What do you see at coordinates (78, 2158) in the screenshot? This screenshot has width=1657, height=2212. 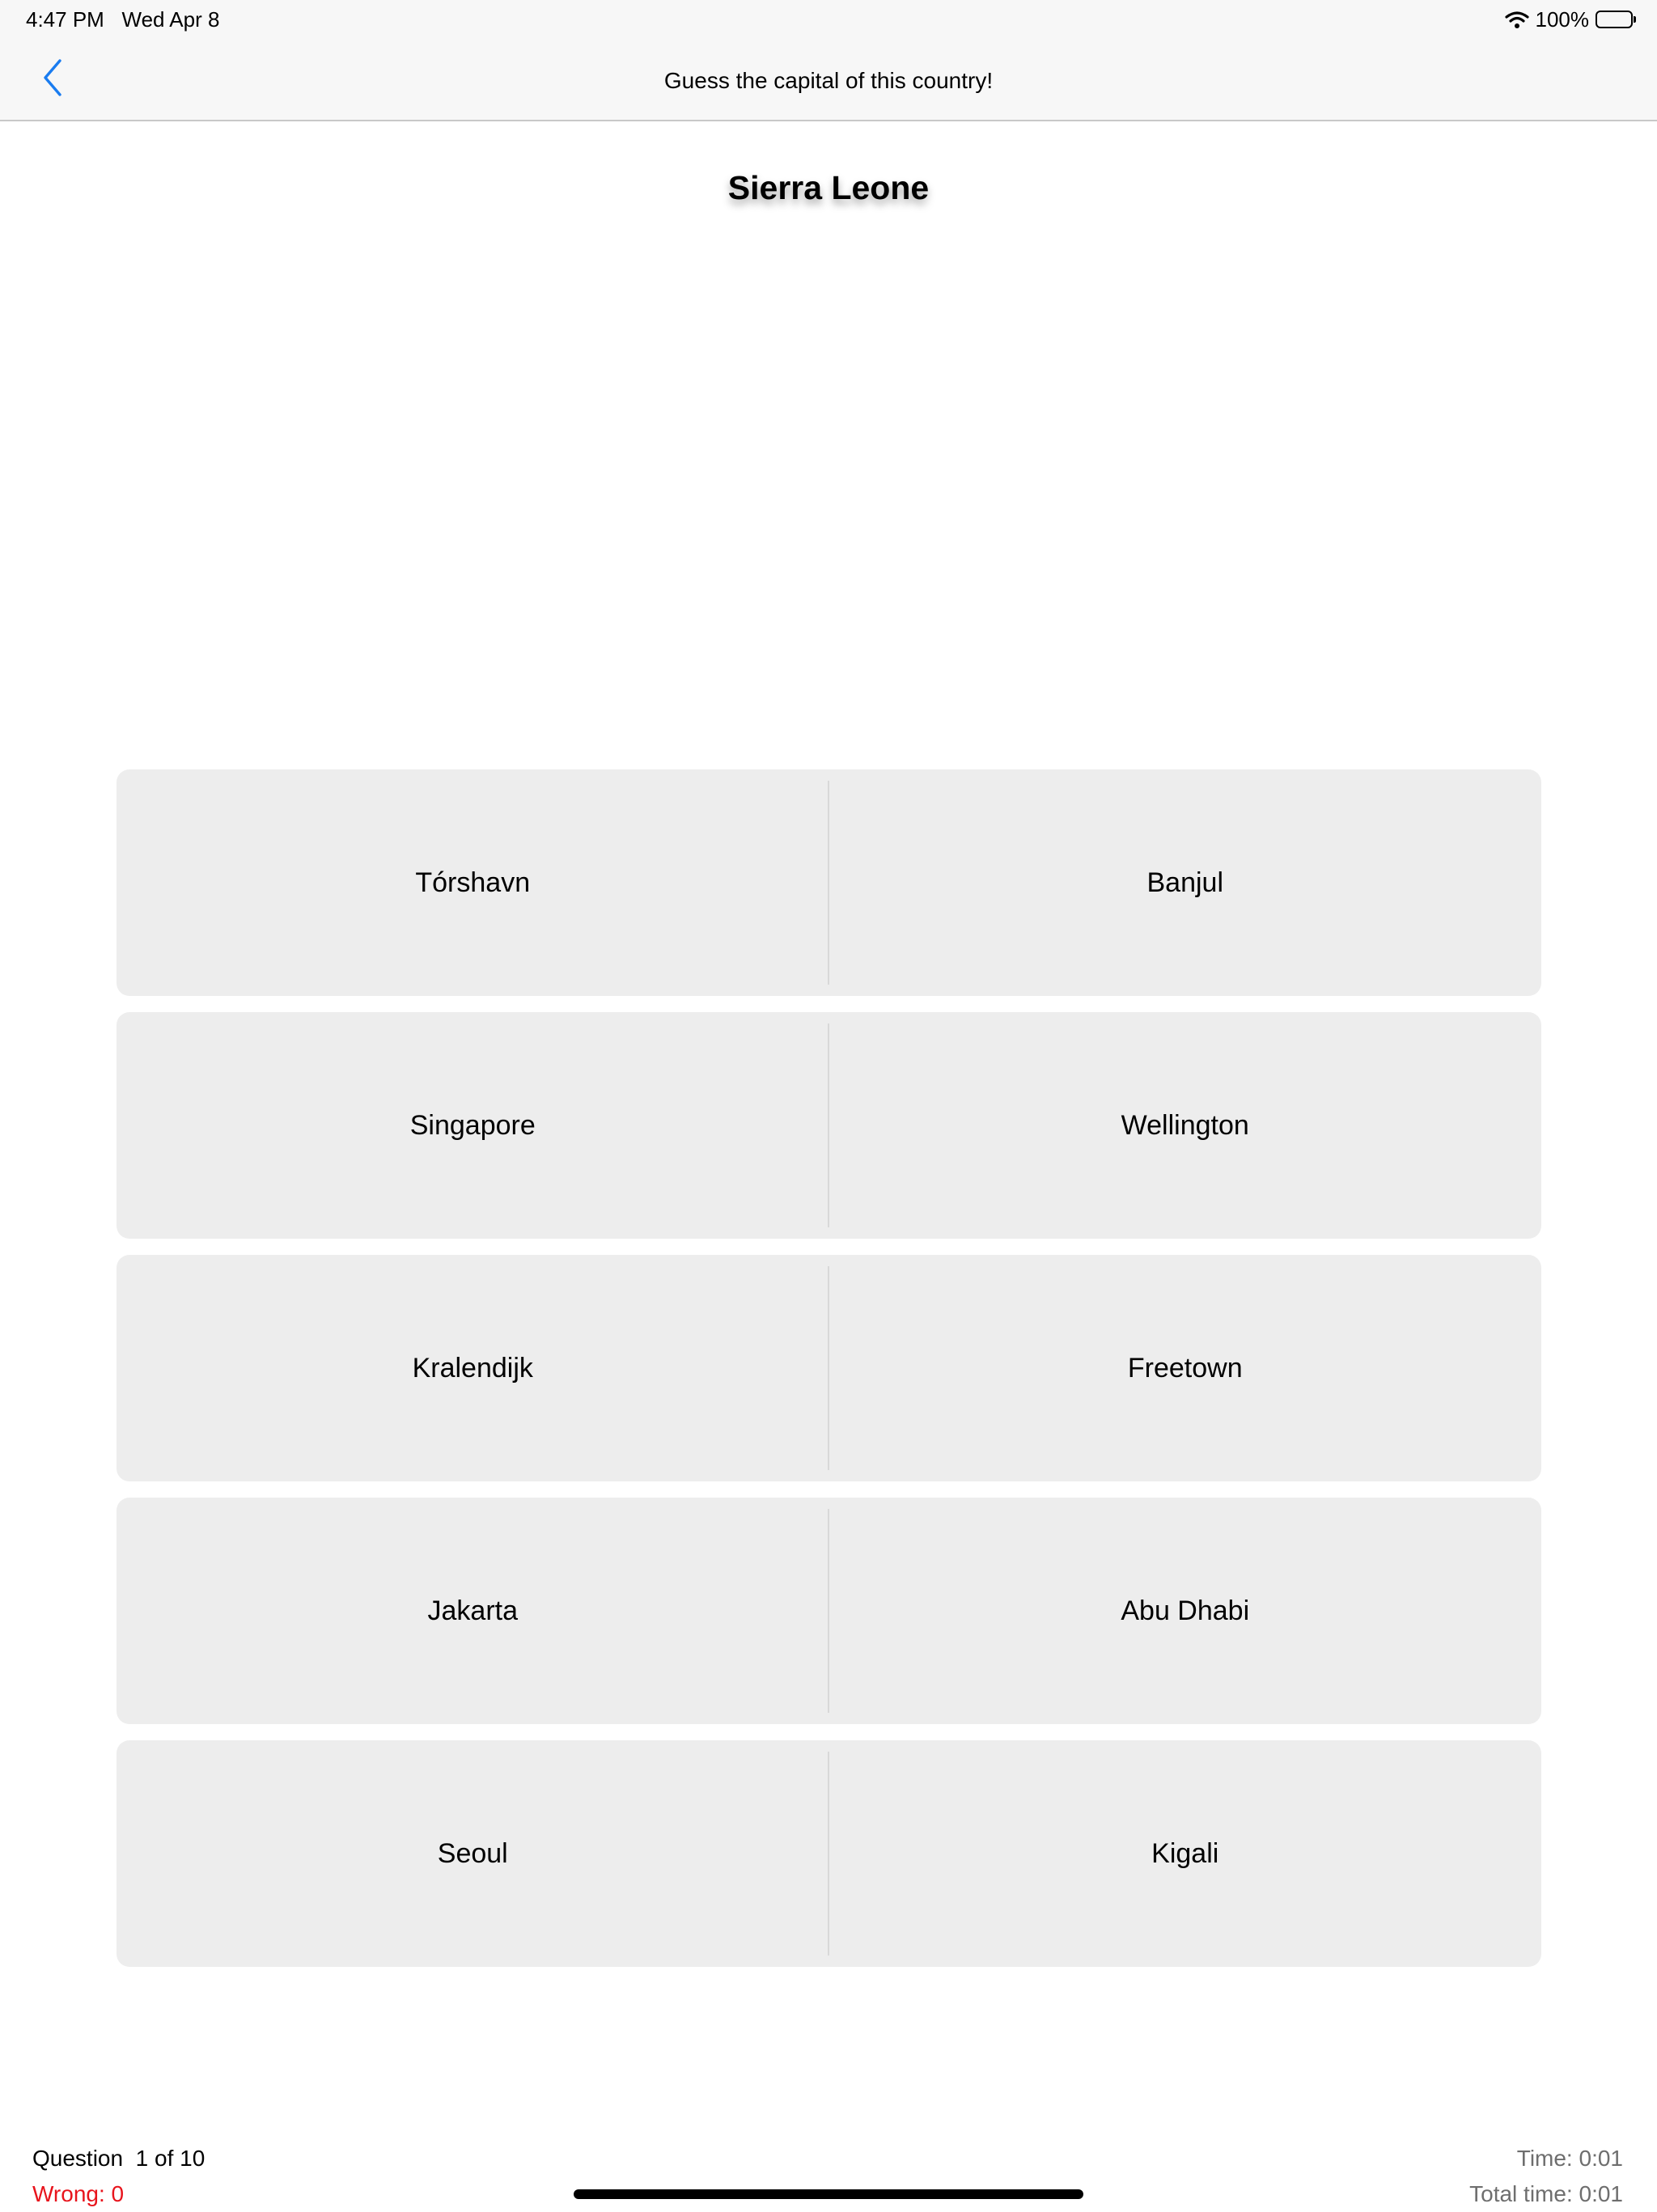 I see `question-label: Question` at bounding box center [78, 2158].